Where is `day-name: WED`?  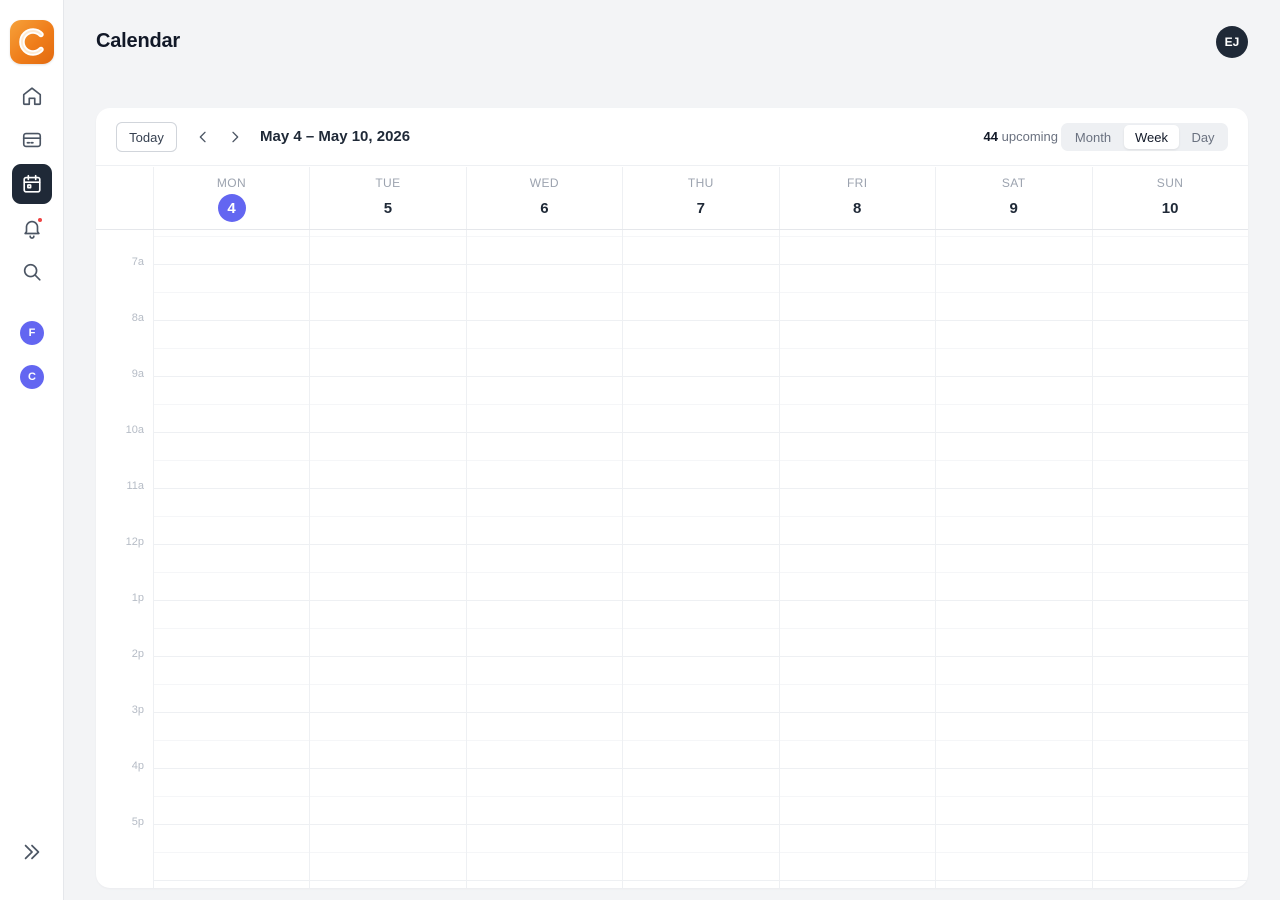 day-name: WED is located at coordinates (544, 183).